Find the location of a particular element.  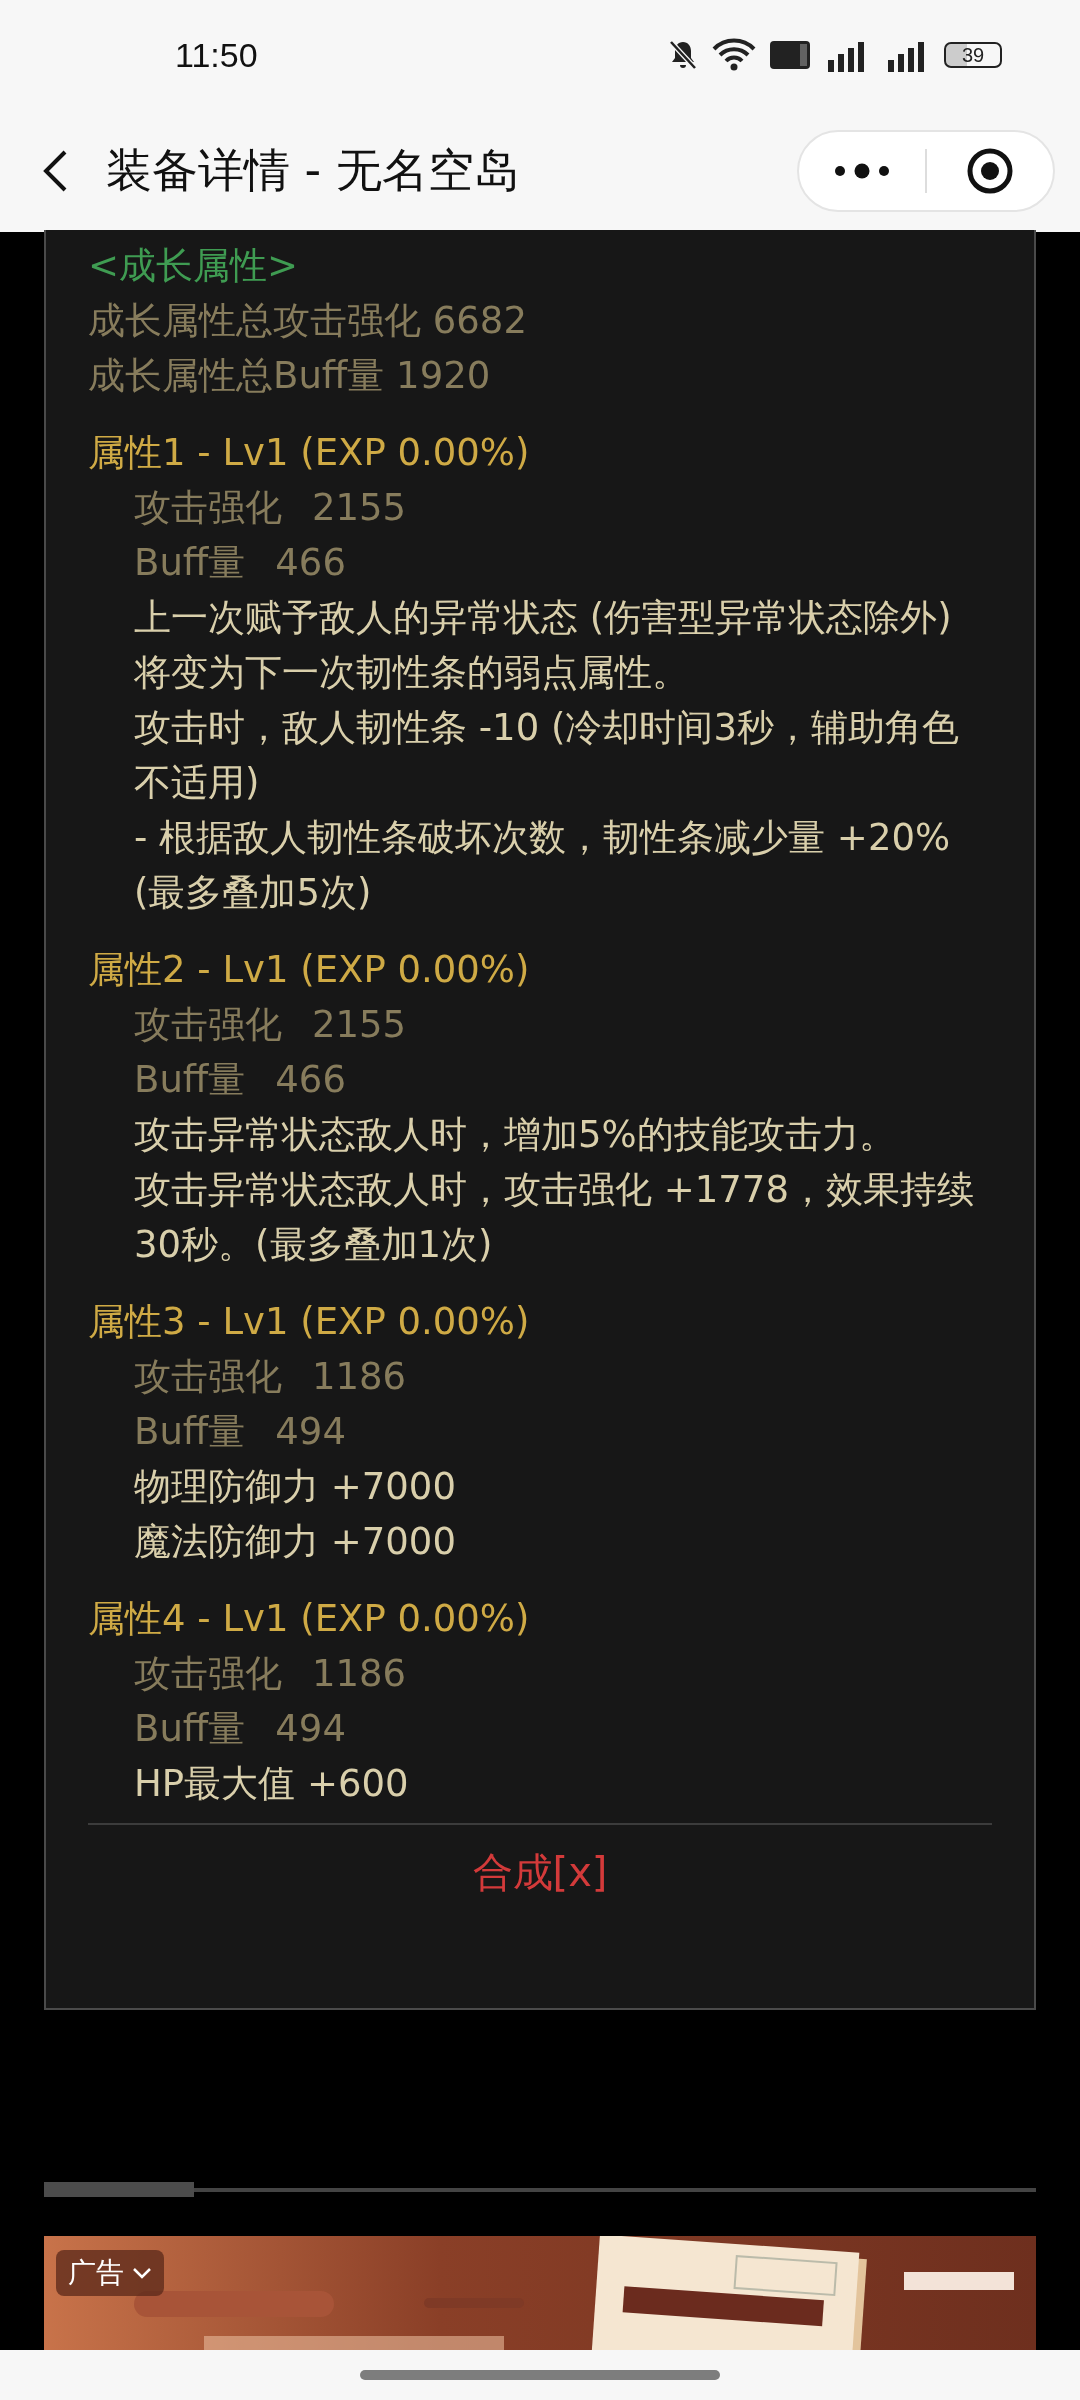

effect-text: 物理防御力 +7000 is located at coordinates (295, 1487).